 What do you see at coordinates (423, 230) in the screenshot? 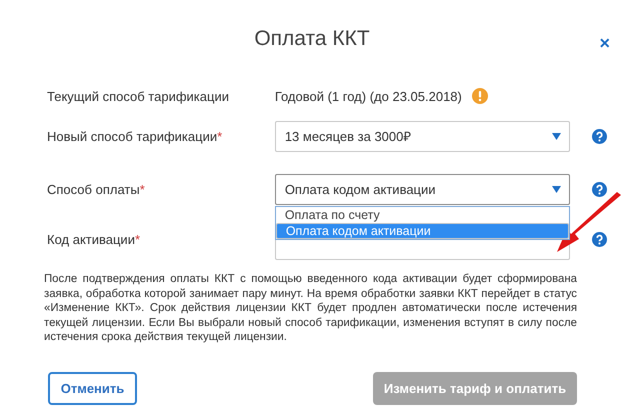
I see `dropdown-option: Оплата кодом активации` at bounding box center [423, 230].